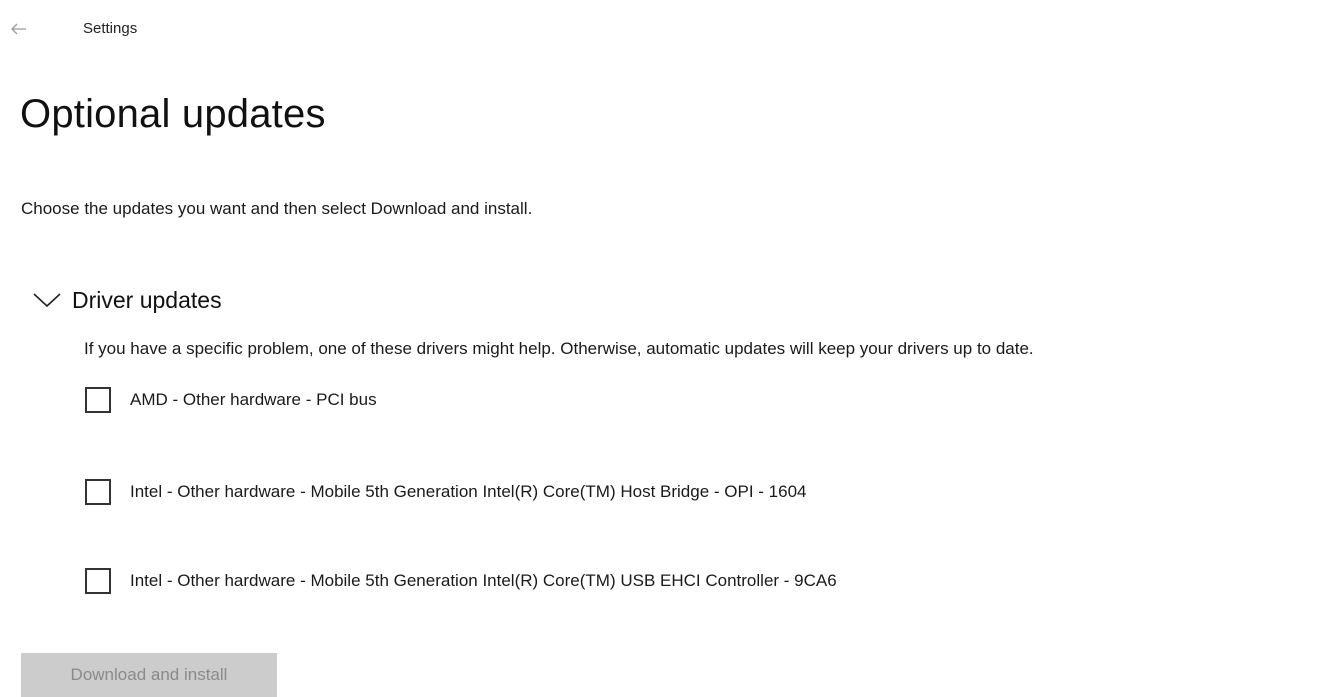 Image resolution: width=1344 pixels, height=697 pixels. What do you see at coordinates (253, 399) in the screenshot?
I see `update-item-label: AMD - Other hardware - PCI bus` at bounding box center [253, 399].